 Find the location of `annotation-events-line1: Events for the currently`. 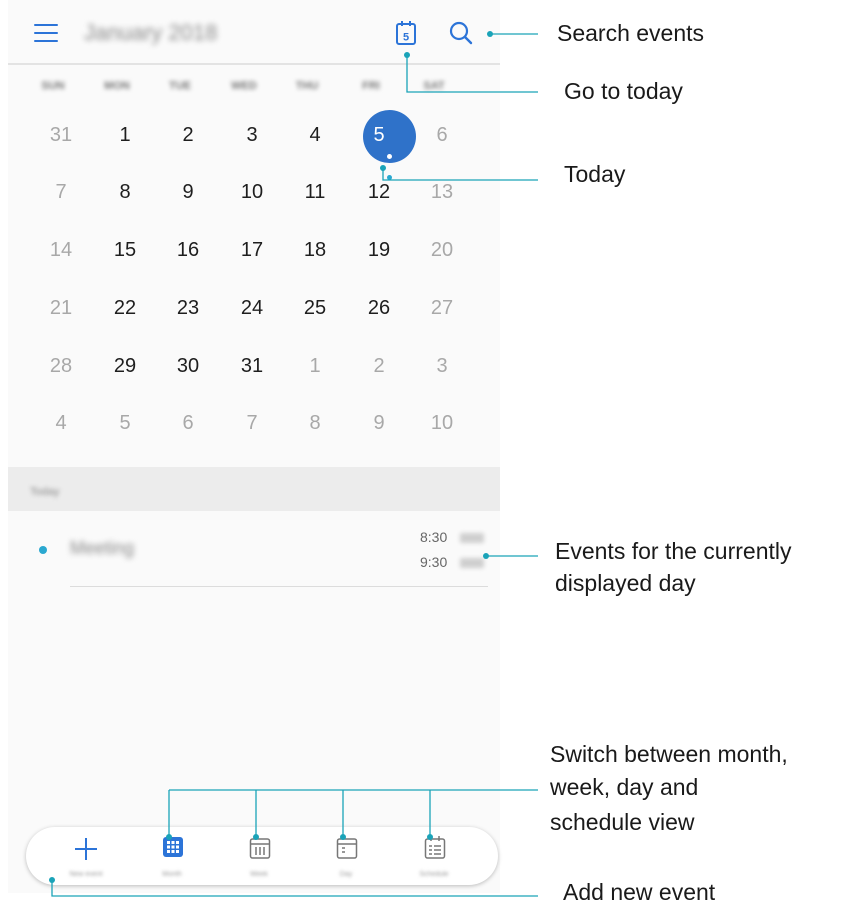

annotation-events-line1: Events for the currently is located at coordinates (673, 551).